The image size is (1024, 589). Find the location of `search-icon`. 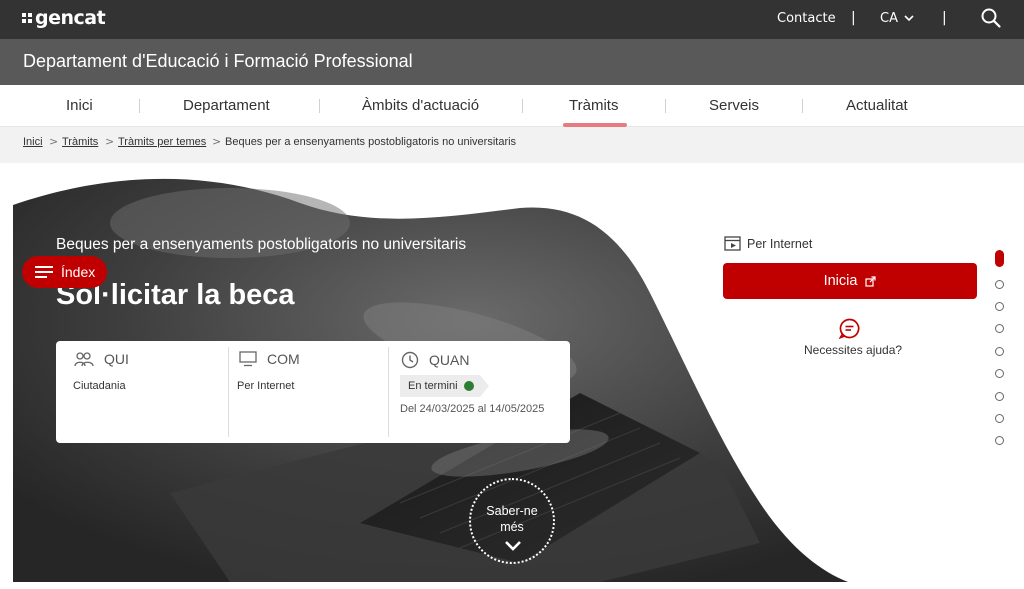

search-icon is located at coordinates (991, 18).